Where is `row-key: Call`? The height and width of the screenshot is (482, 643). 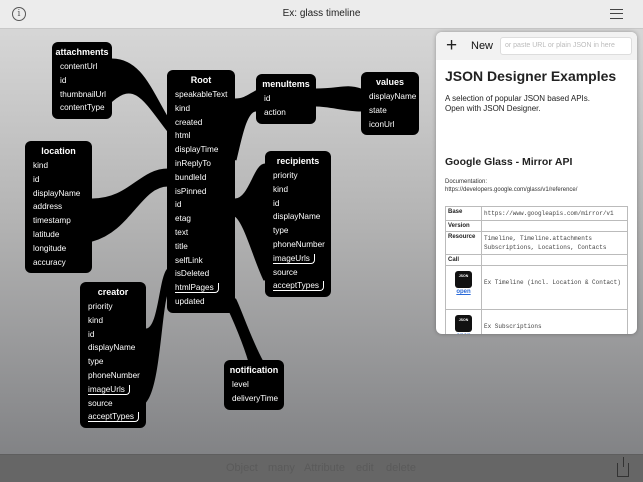
row-key: Call is located at coordinates (463, 260).